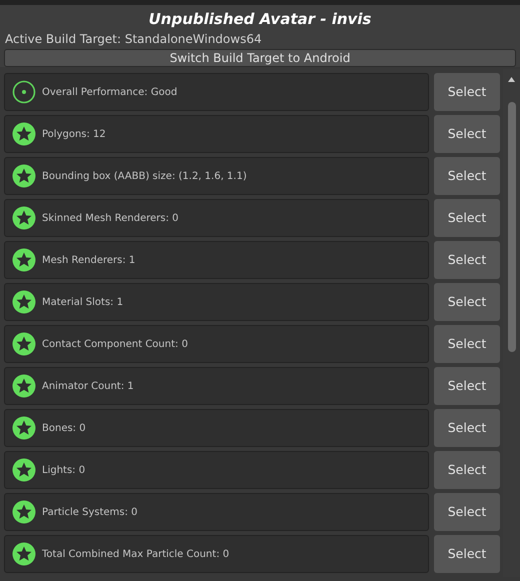 This screenshot has height=581, width=520. What do you see at coordinates (90, 513) in the screenshot?
I see `stat-label: Particle Systems: 0` at bounding box center [90, 513].